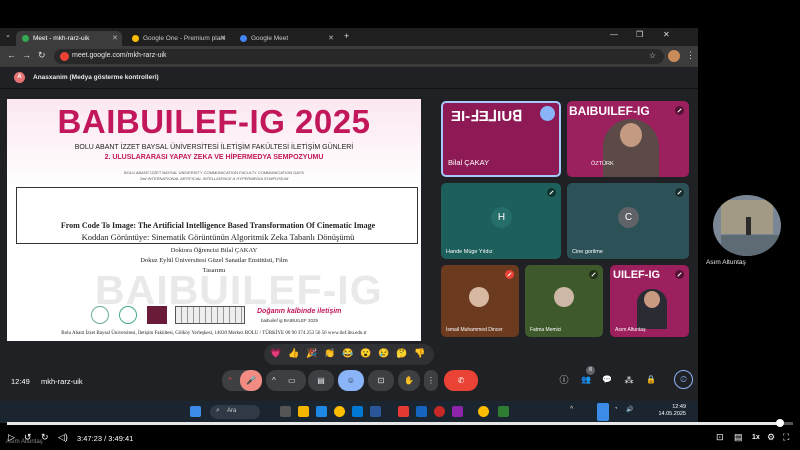 This screenshot has width=800, height=450. Describe the element at coordinates (235, 412) in the screenshot. I see `taskbar-search: ⌕ Ara` at that location.